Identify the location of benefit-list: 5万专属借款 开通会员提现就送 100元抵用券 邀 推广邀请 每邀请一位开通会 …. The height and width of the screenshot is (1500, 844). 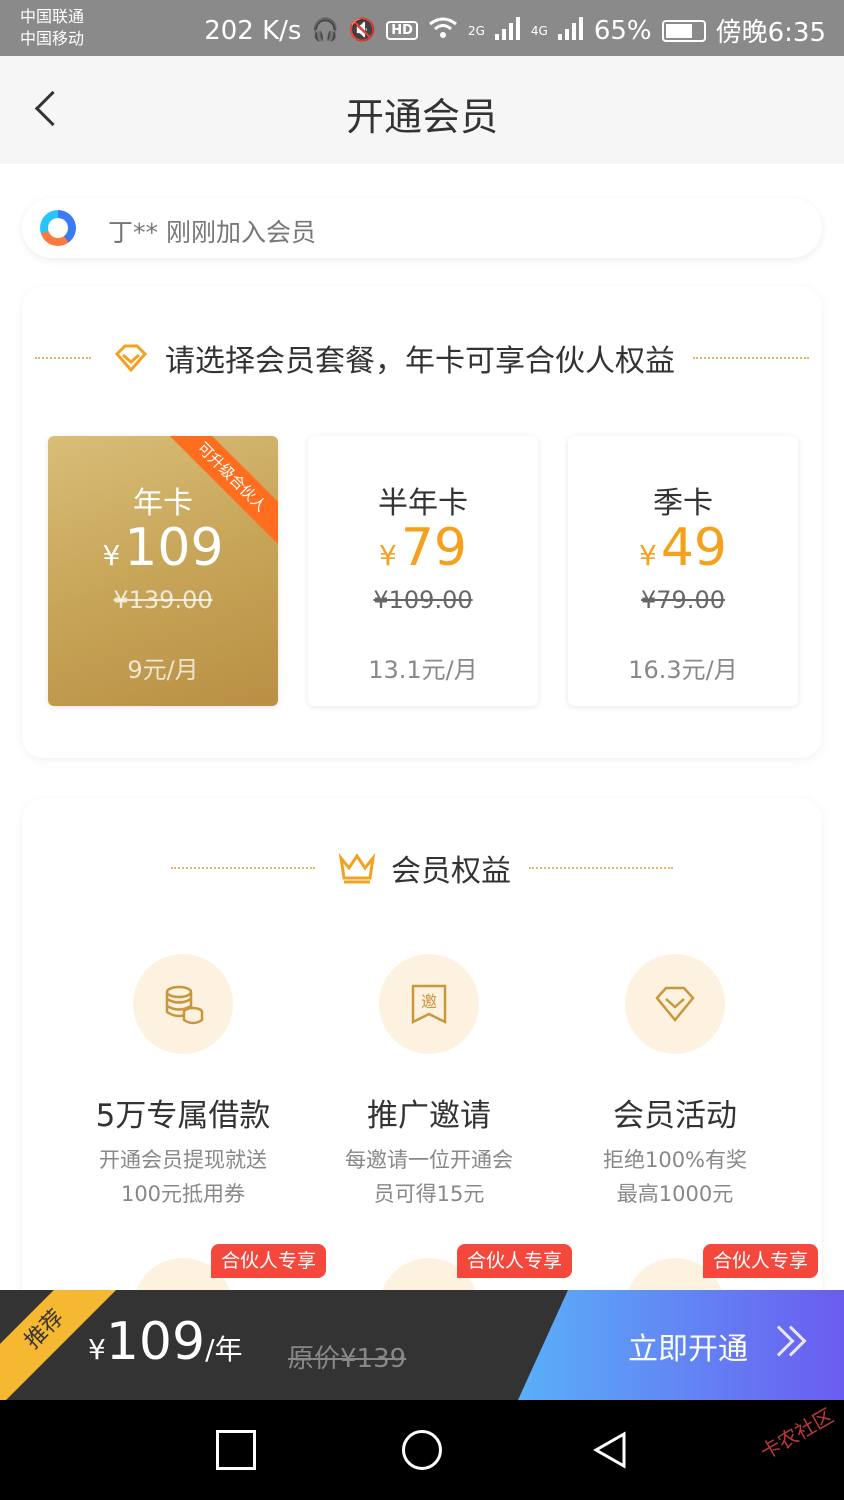
(429, 1082).